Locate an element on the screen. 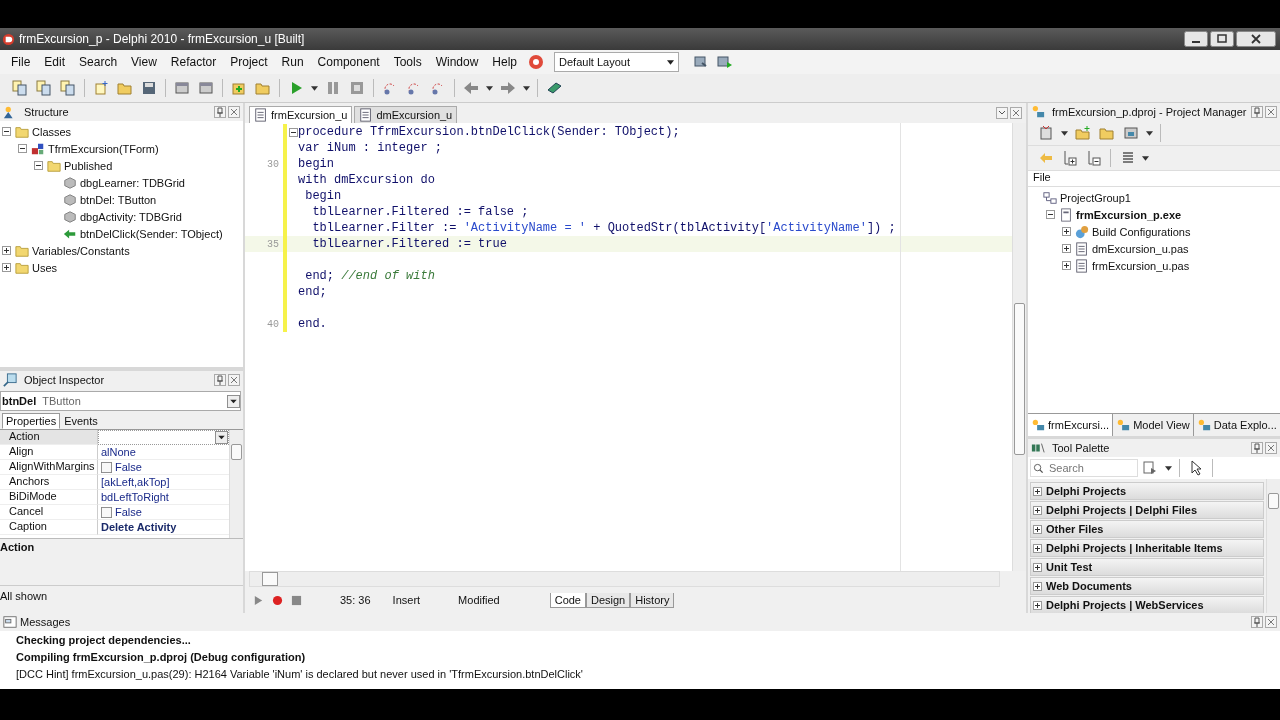 This screenshot has width=1280, height=720. view-tab: Code is located at coordinates (567, 600).